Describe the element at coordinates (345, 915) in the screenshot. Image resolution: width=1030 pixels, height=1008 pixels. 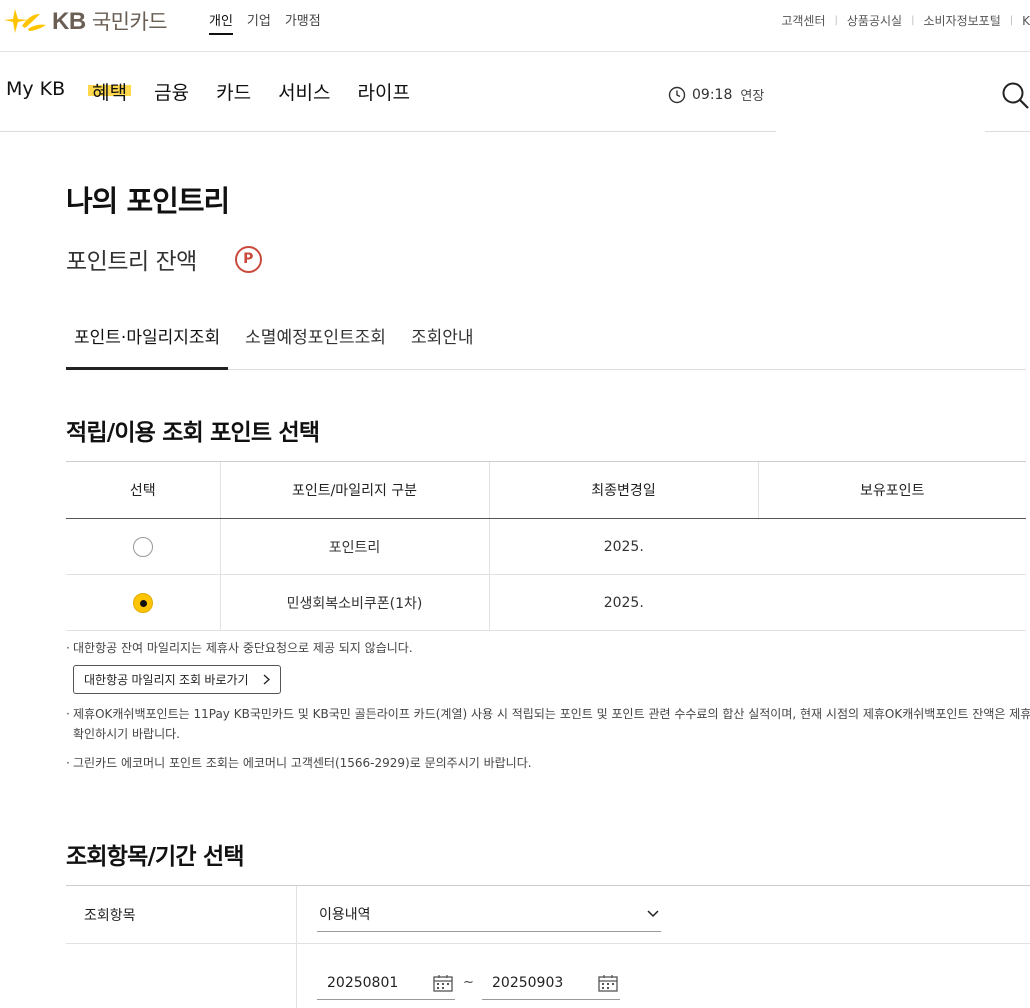
I see `select-value: 이용내역` at that location.